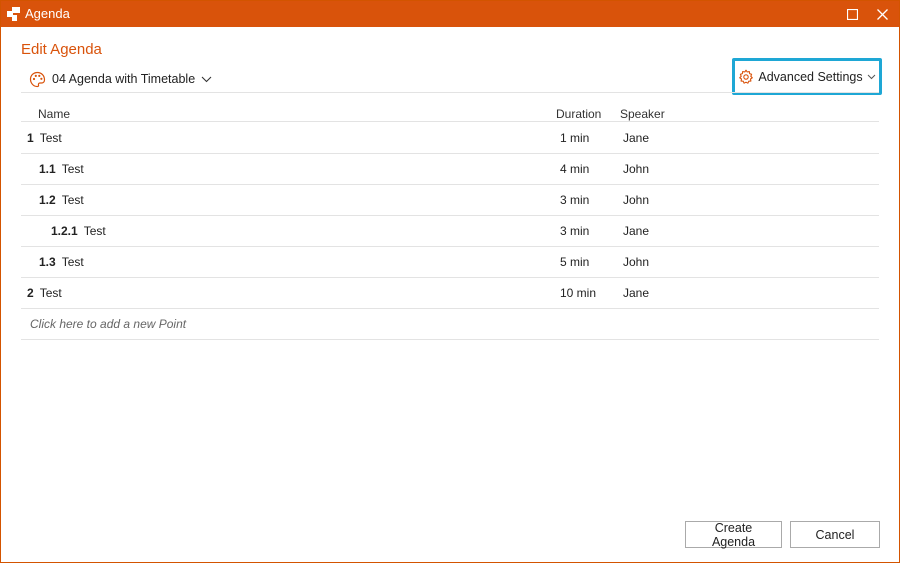 This screenshot has width=900, height=563. Describe the element at coordinates (450, 169) in the screenshot. I see `table-row: 1.1 Test 4 min John` at that location.